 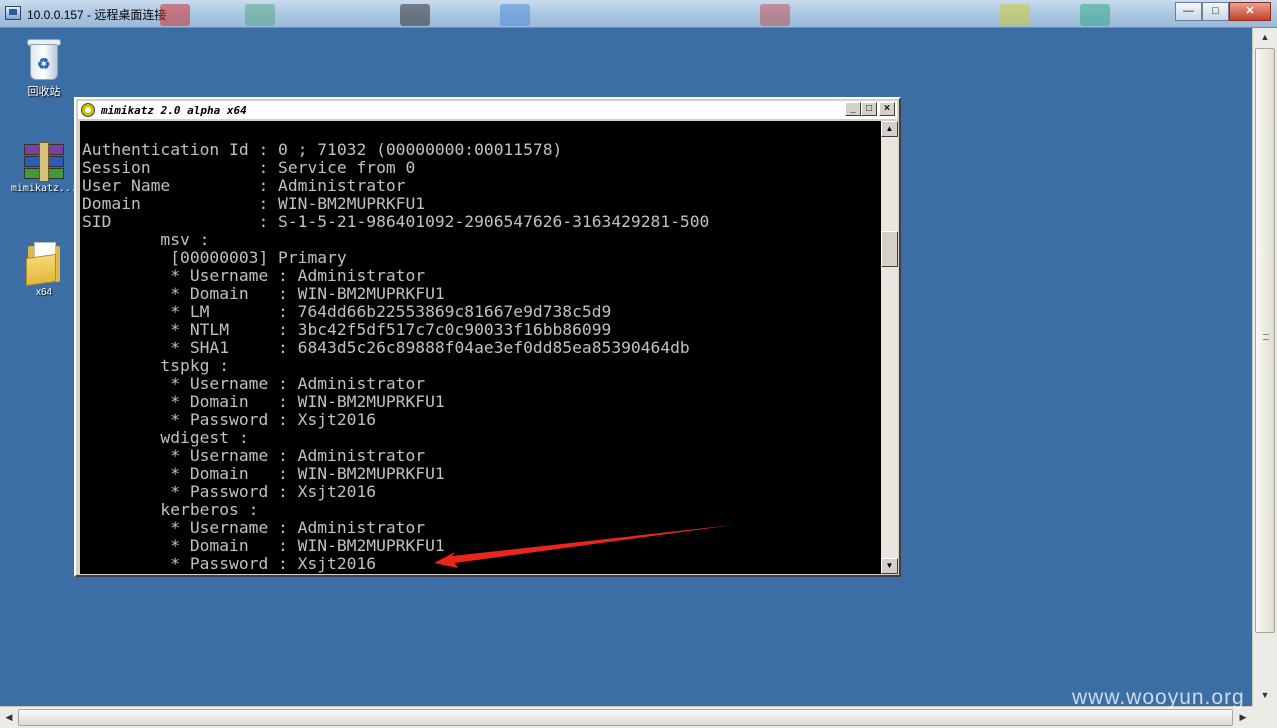 I want to click on scroll-right-arrow-icon: ▶, so click(x=1243, y=717).